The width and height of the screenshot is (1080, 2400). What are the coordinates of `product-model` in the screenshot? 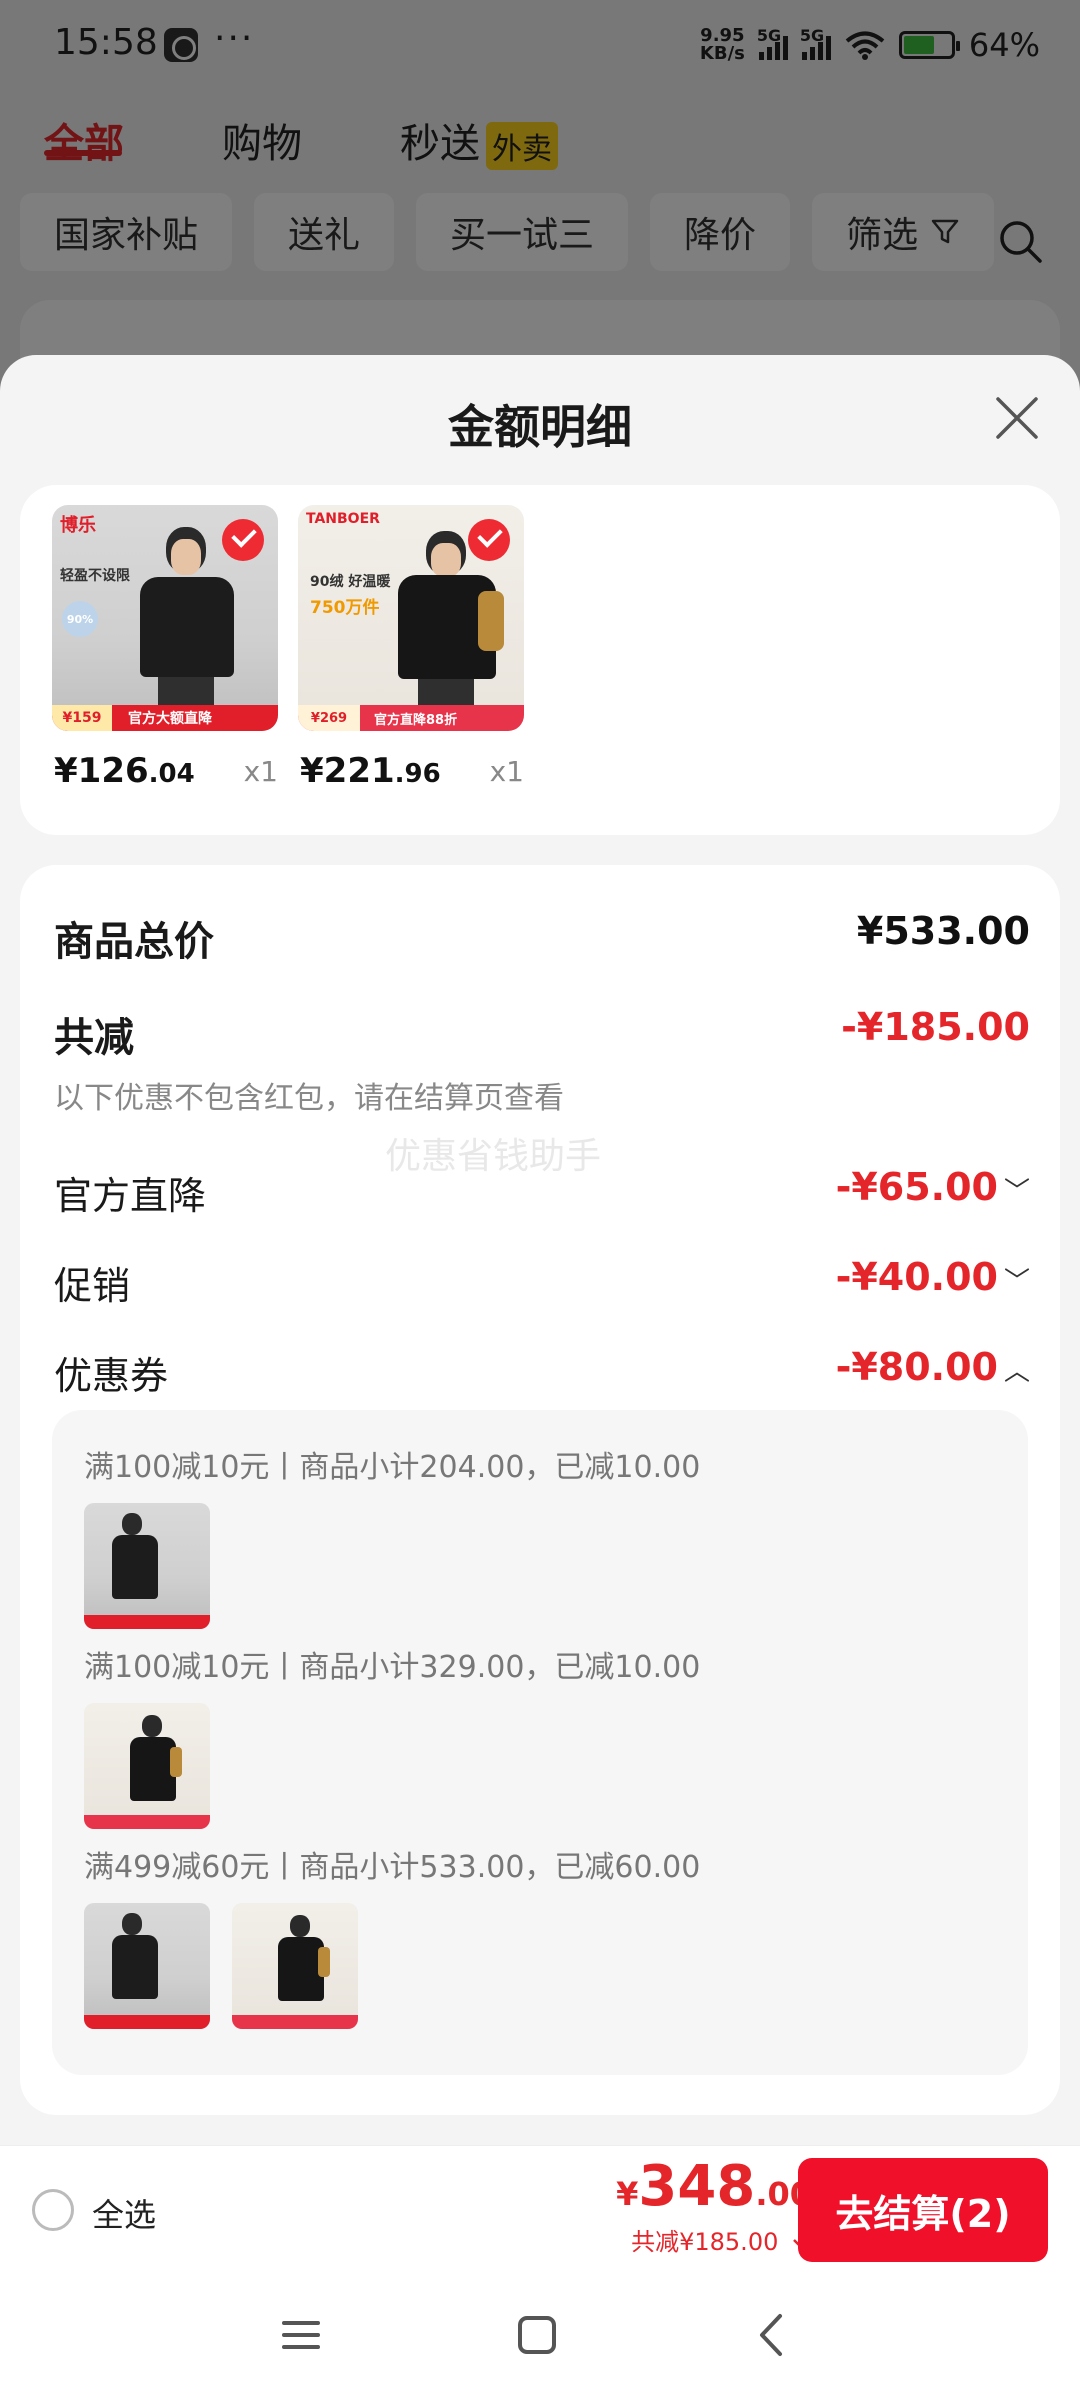 It's located at (187, 617).